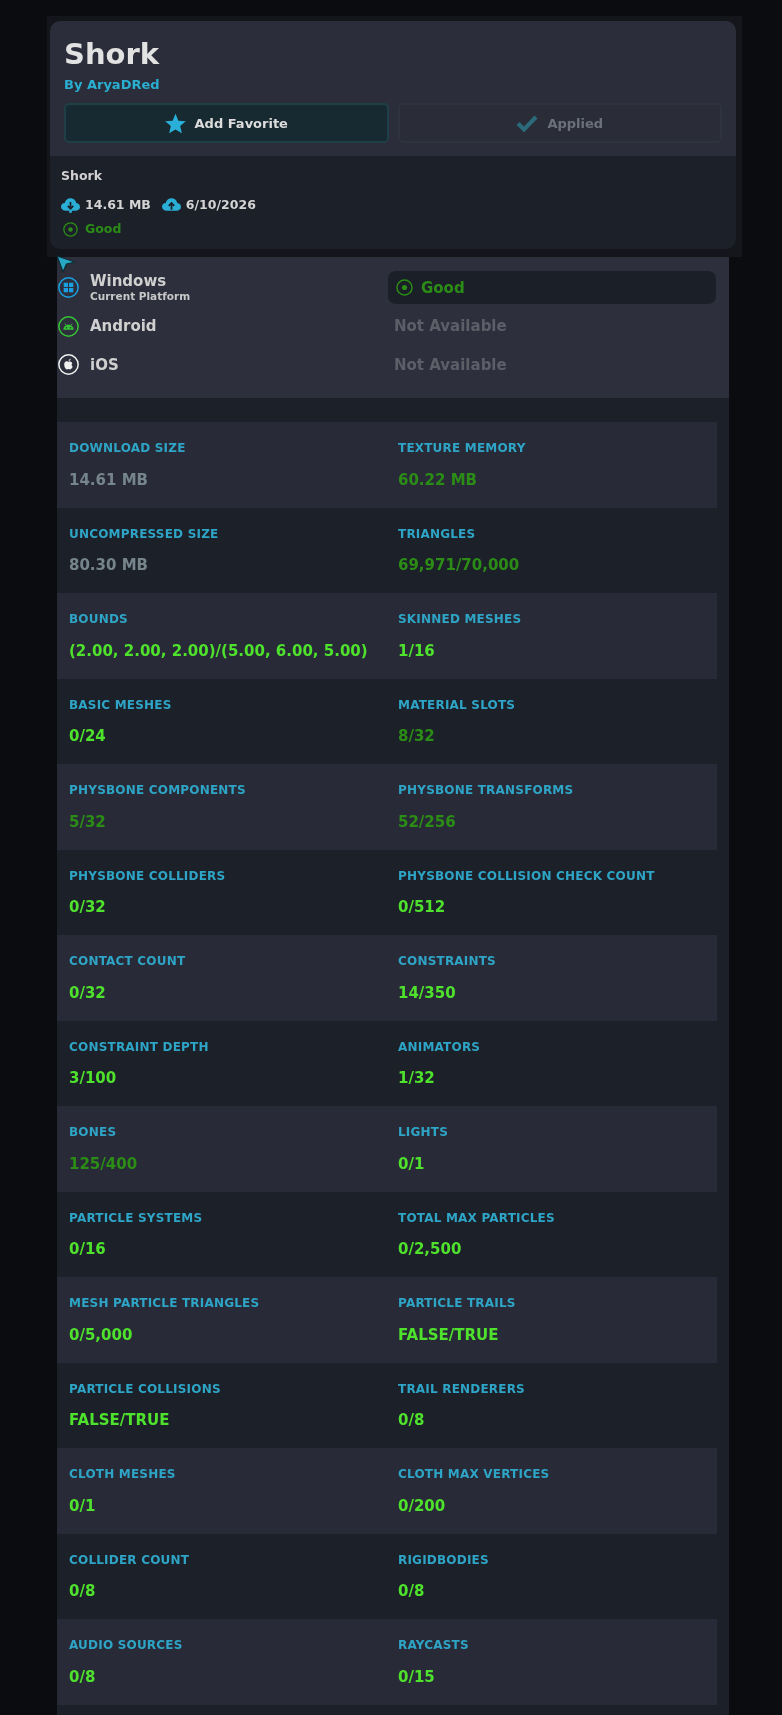  I want to click on stat-value: 1/32, so click(416, 1078).